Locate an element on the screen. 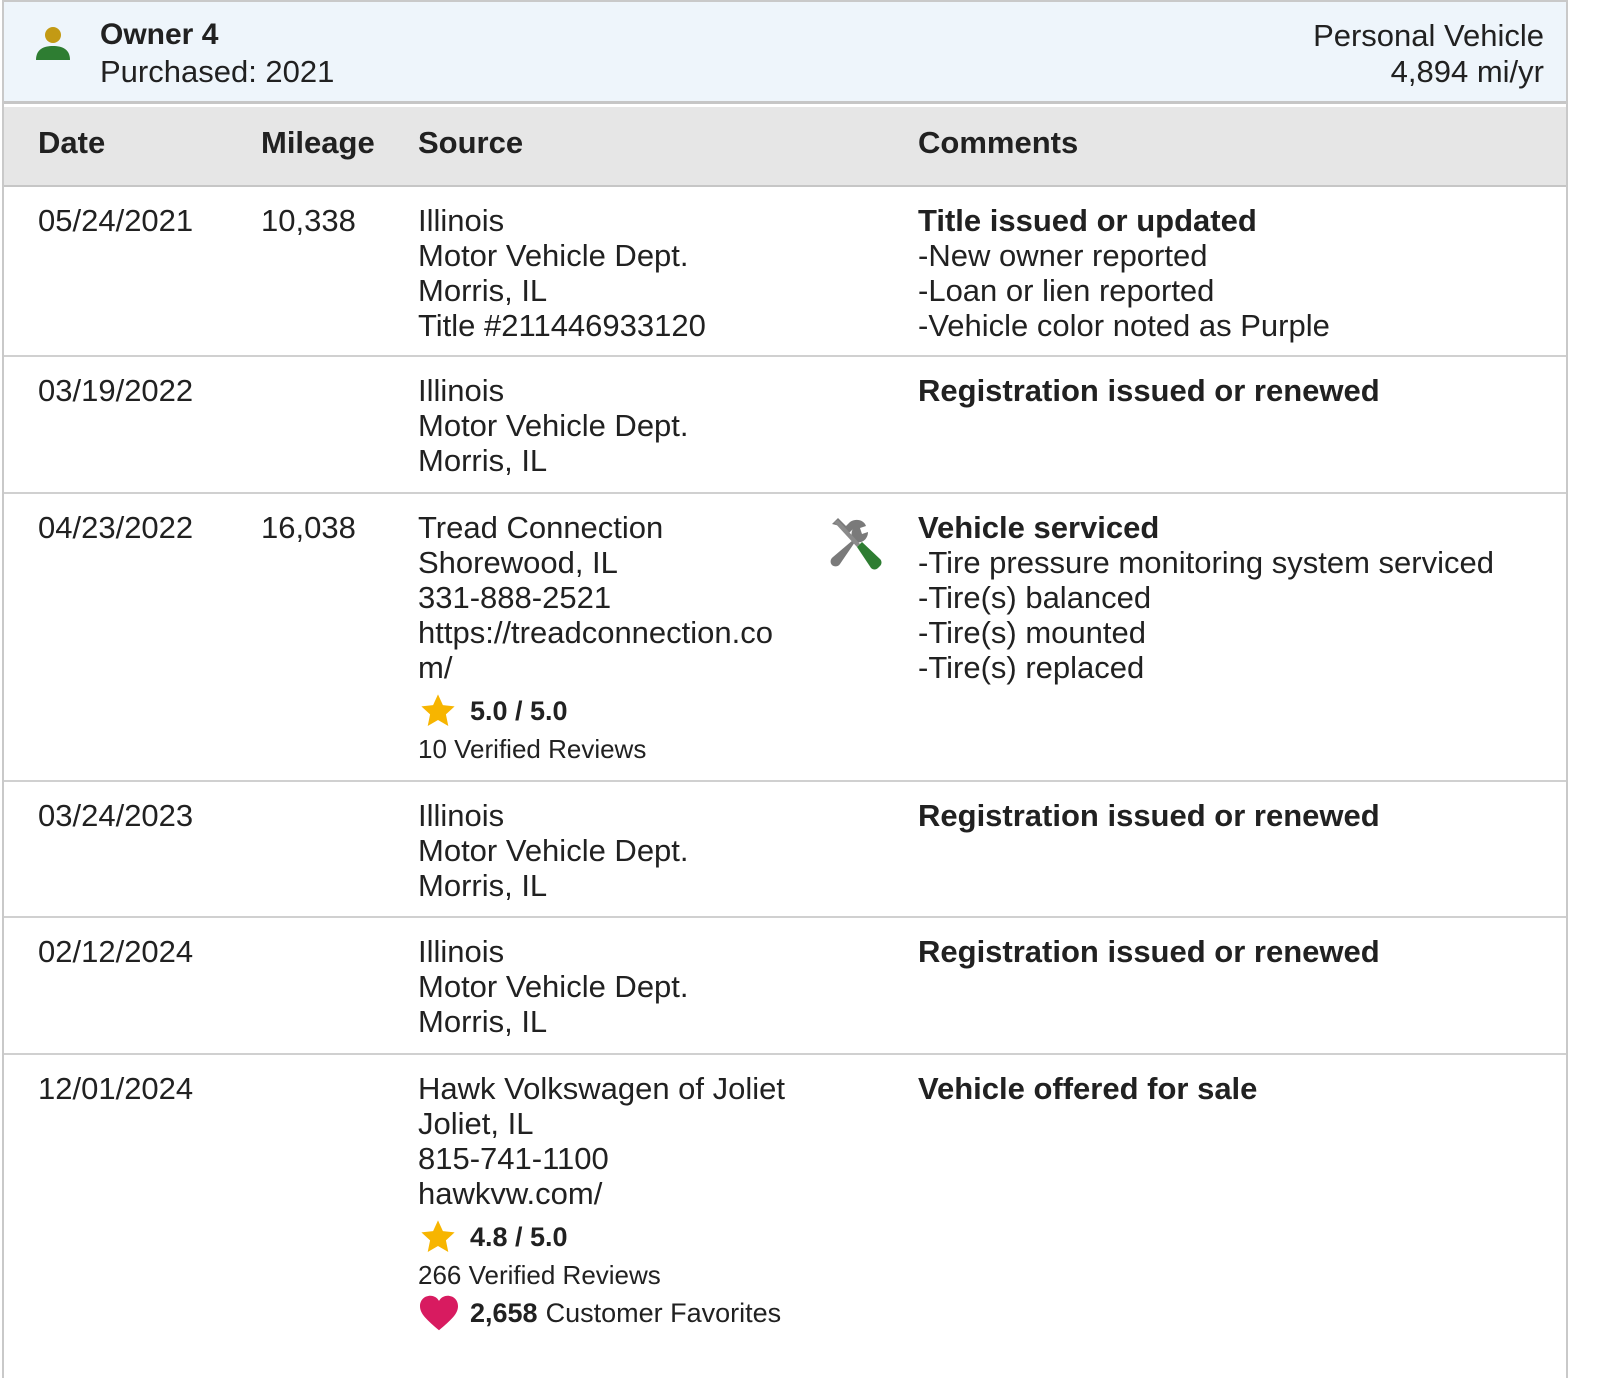 This screenshot has width=1599, height=1380. comment-title: Vehicle offered for sale is located at coordinates (1088, 1088).